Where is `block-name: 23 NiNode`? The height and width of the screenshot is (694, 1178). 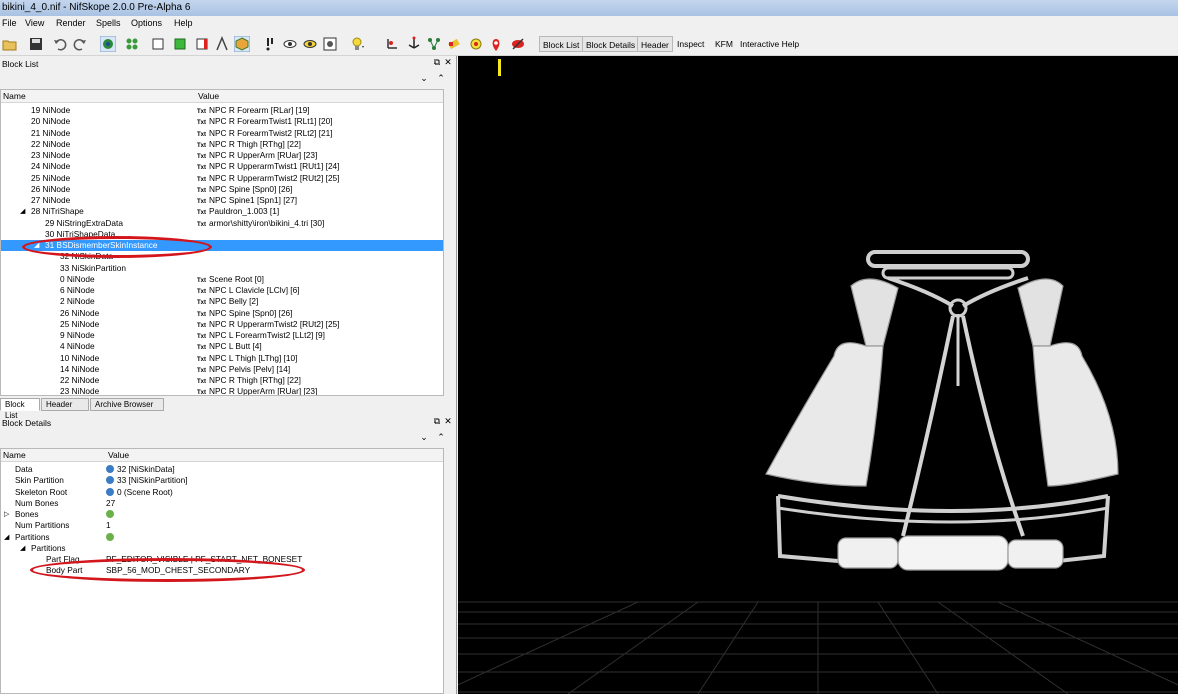 block-name: 23 NiNode is located at coordinates (80, 391).